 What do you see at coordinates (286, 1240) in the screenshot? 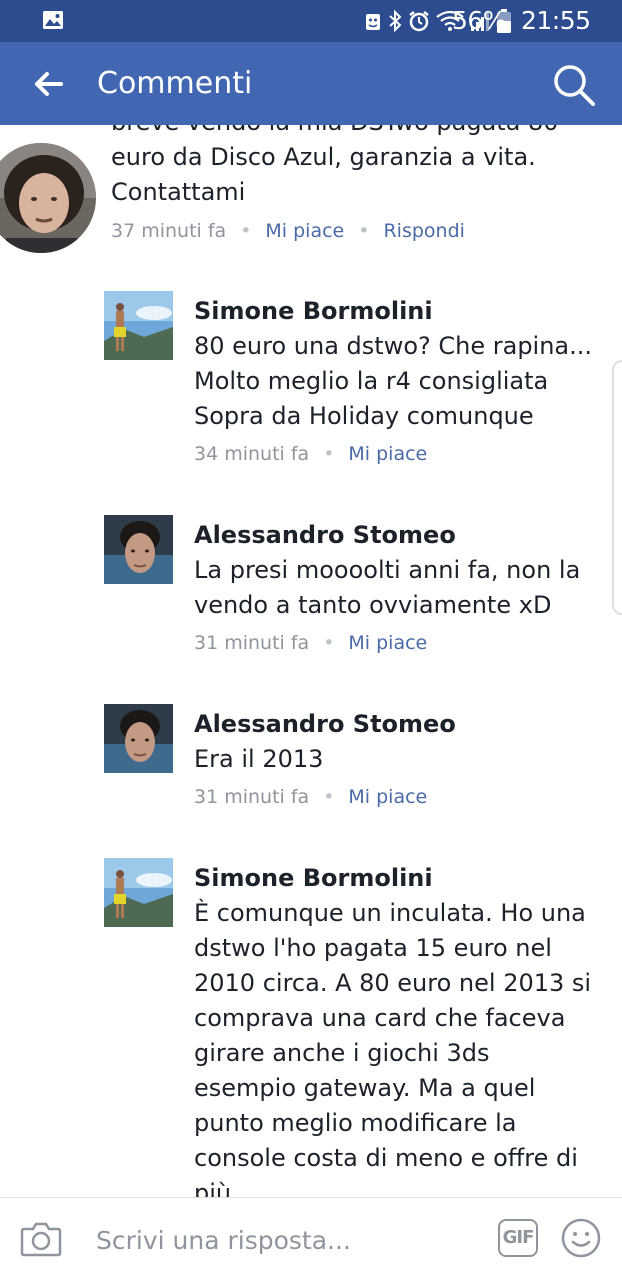
I see `reply-input` at bounding box center [286, 1240].